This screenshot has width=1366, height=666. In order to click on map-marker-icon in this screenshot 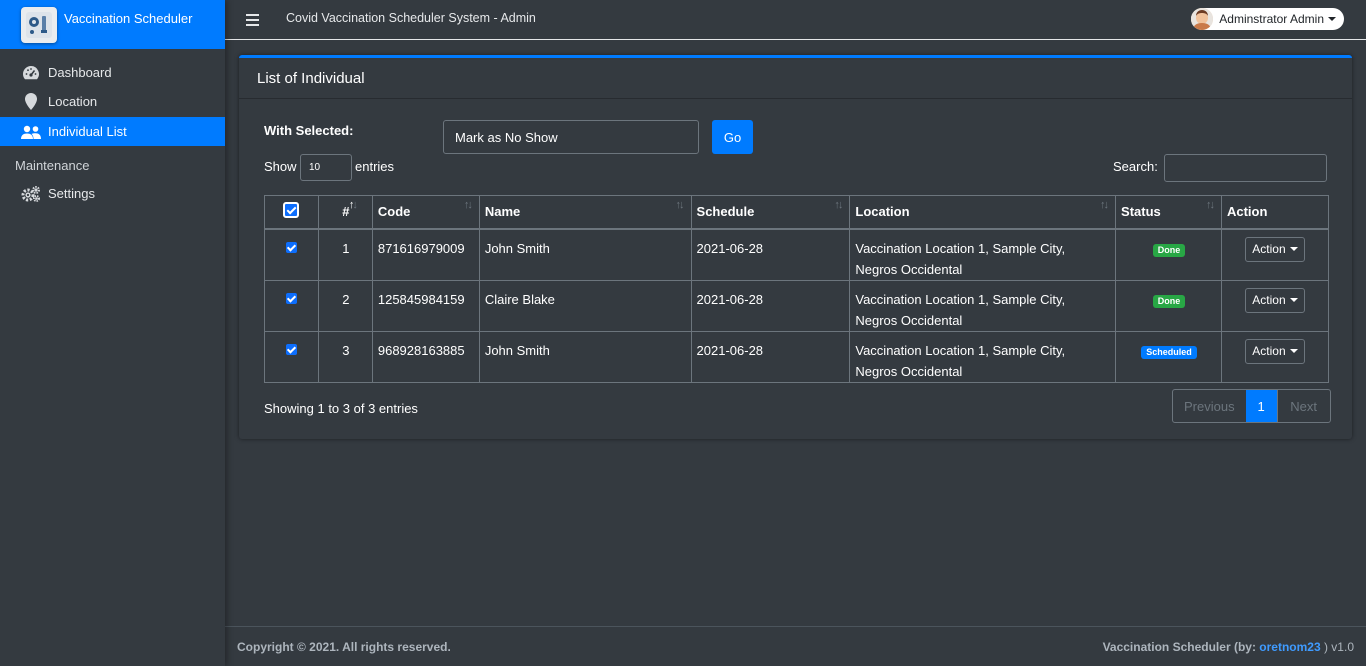, I will do `click(31, 102)`.